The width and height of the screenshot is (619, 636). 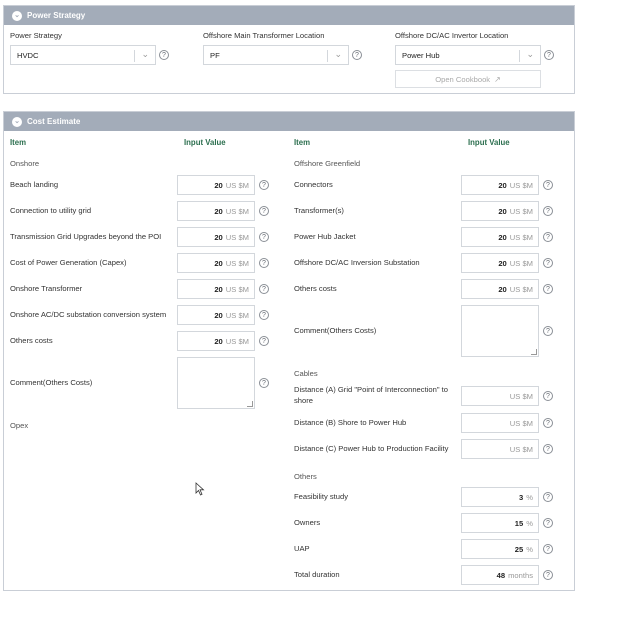 What do you see at coordinates (54, 121) in the screenshot?
I see `panel-title: Cost Estimate` at bounding box center [54, 121].